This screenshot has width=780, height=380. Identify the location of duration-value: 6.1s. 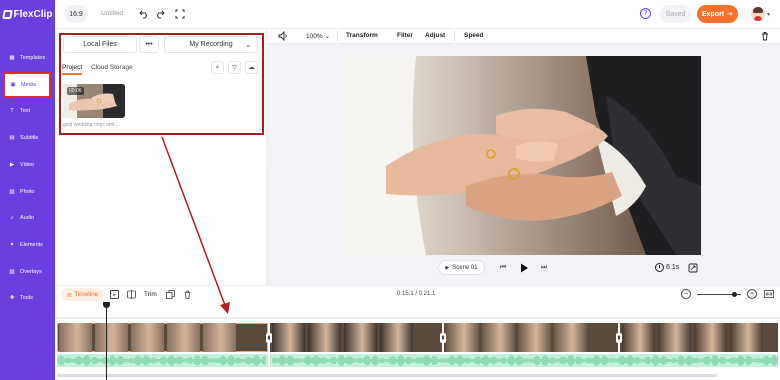
(673, 267).